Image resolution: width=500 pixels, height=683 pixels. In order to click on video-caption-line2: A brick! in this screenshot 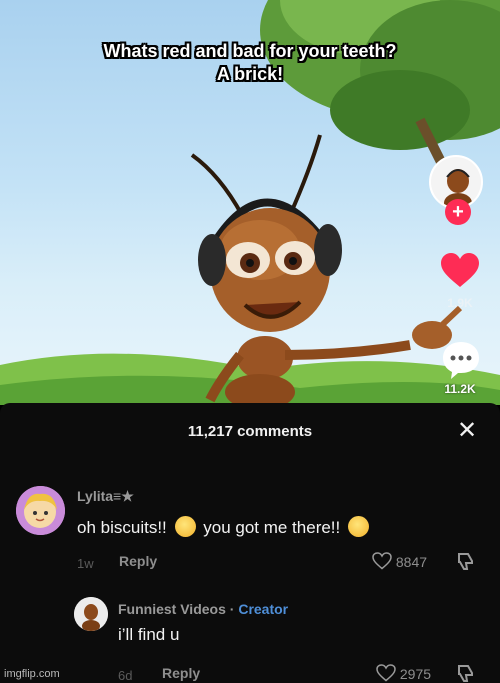, I will do `click(250, 74)`.